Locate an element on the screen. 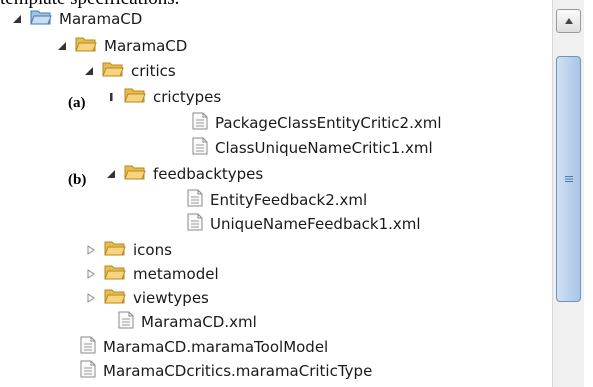 Image resolution: width=593 pixels, height=387 pixels. tree-node-project-maramacd: MaramaCD is located at coordinates (76, 19).